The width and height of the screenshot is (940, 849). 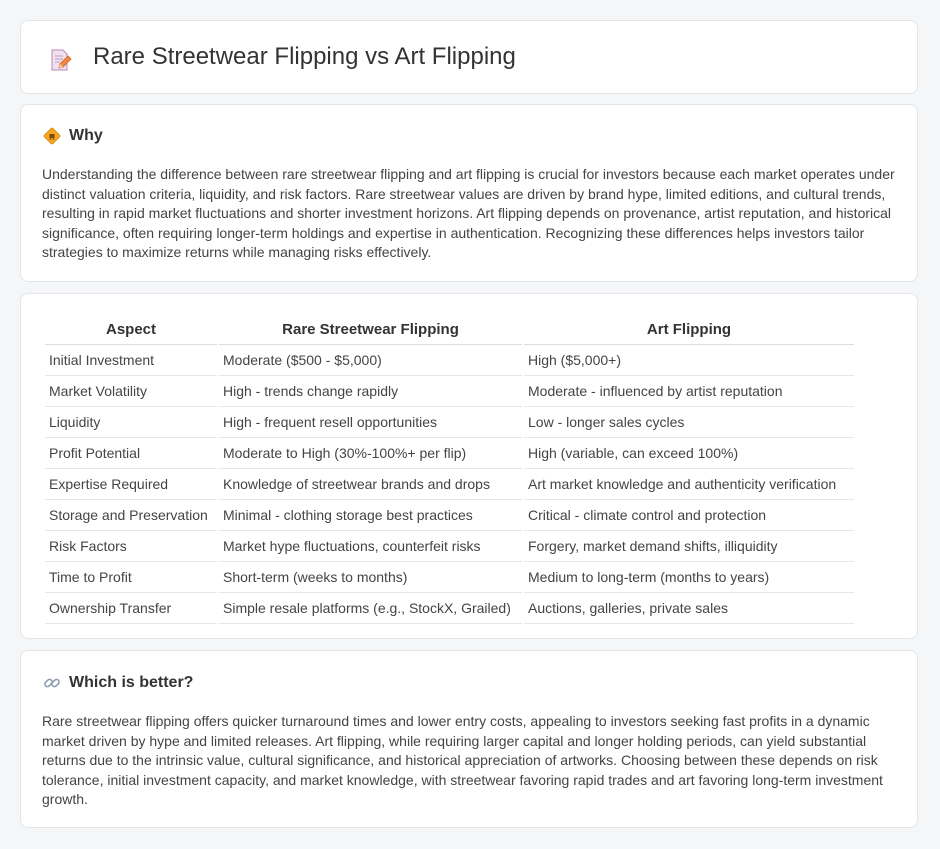 What do you see at coordinates (52, 683) in the screenshot?
I see `link-icon` at bounding box center [52, 683].